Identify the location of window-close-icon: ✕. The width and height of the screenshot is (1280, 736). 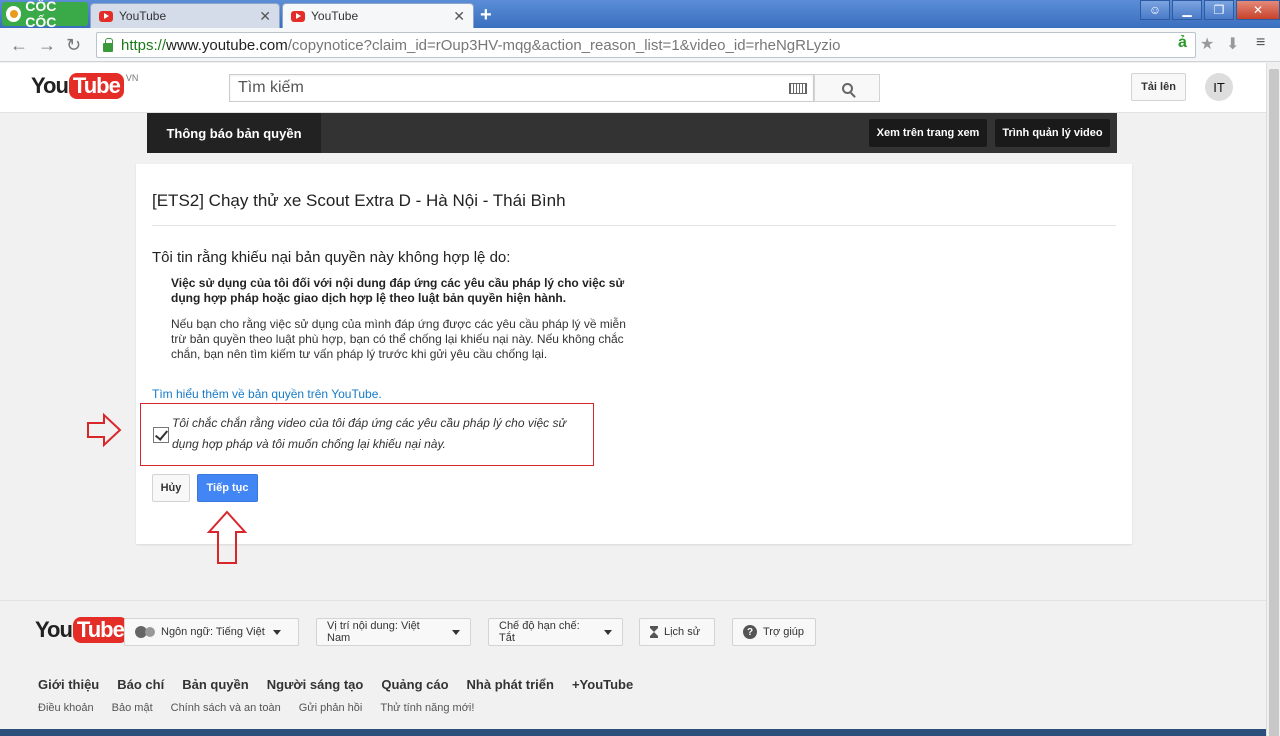
(1258, 10).